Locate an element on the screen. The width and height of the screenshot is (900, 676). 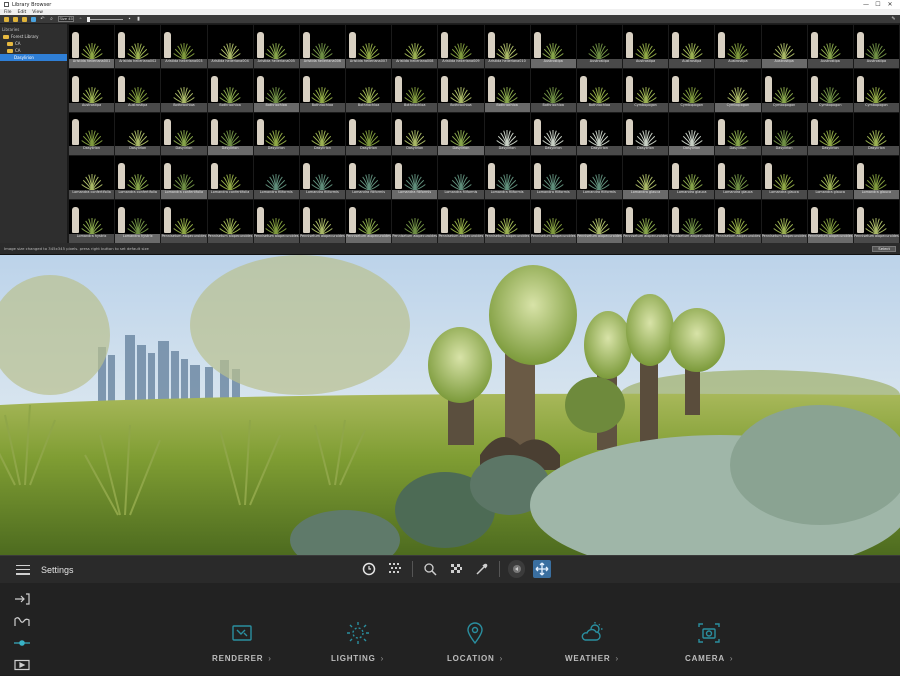
category-weather: WEATHER › is located at coordinates (592, 642).